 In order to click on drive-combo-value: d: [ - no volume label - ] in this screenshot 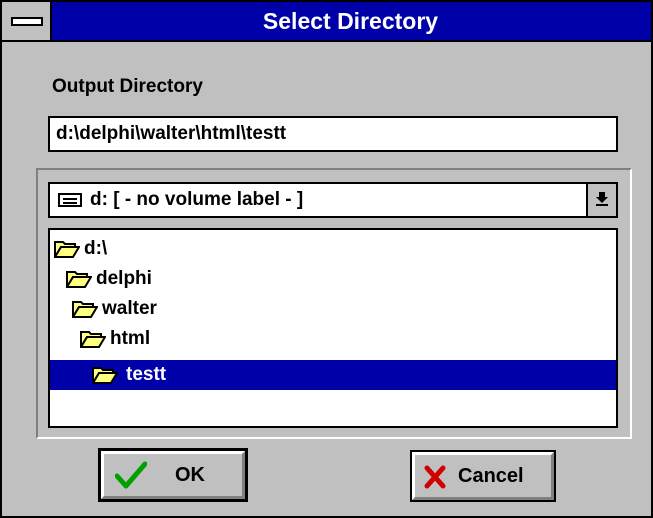, I will do `click(197, 199)`.